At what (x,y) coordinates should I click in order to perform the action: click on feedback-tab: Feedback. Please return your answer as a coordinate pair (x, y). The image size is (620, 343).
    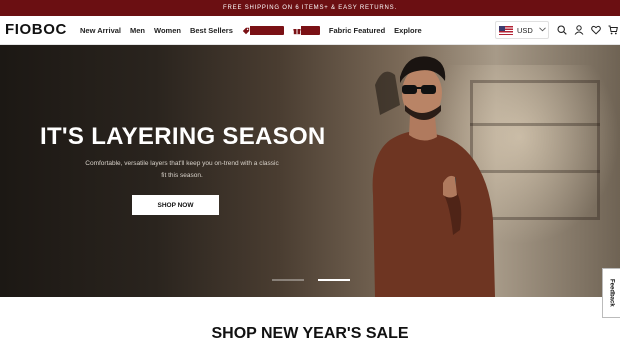
    Looking at the image, I should click on (611, 293).